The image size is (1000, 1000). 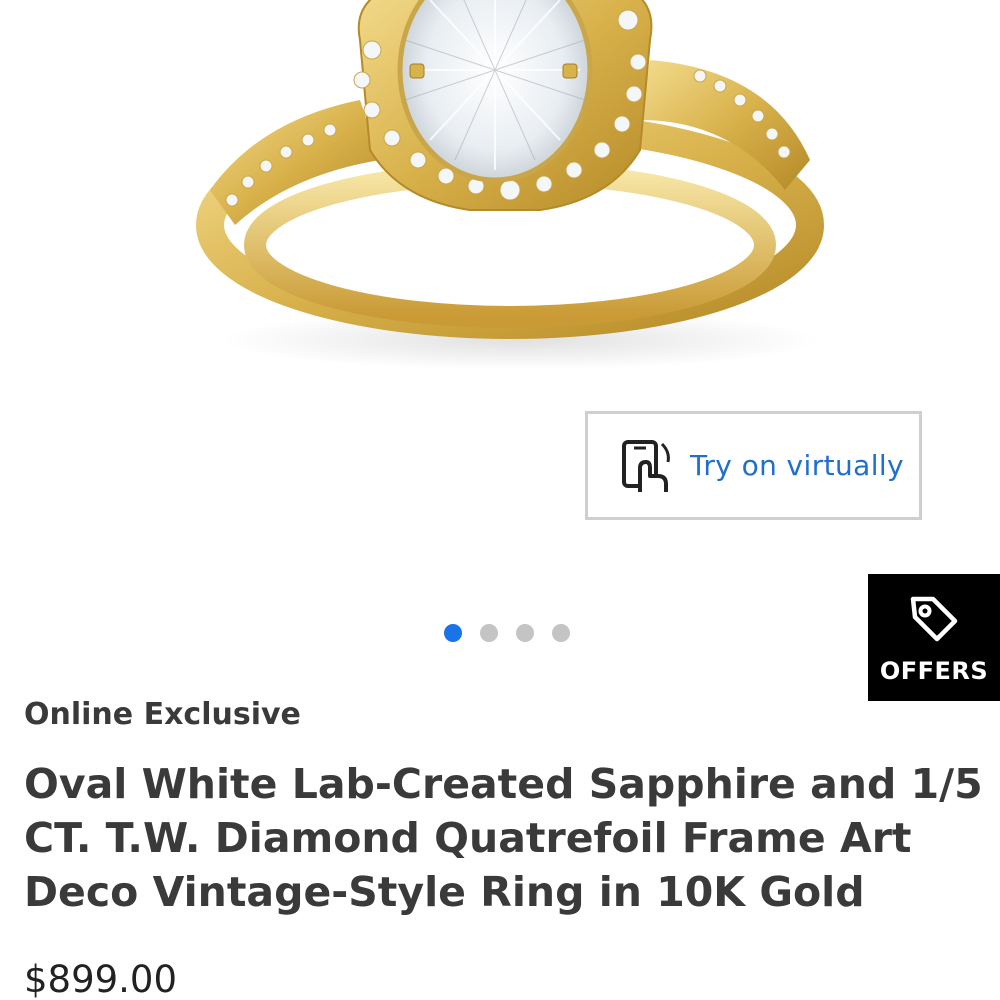 I want to click on try-on-virtually-button: Try on virtually, so click(x=753, y=465).